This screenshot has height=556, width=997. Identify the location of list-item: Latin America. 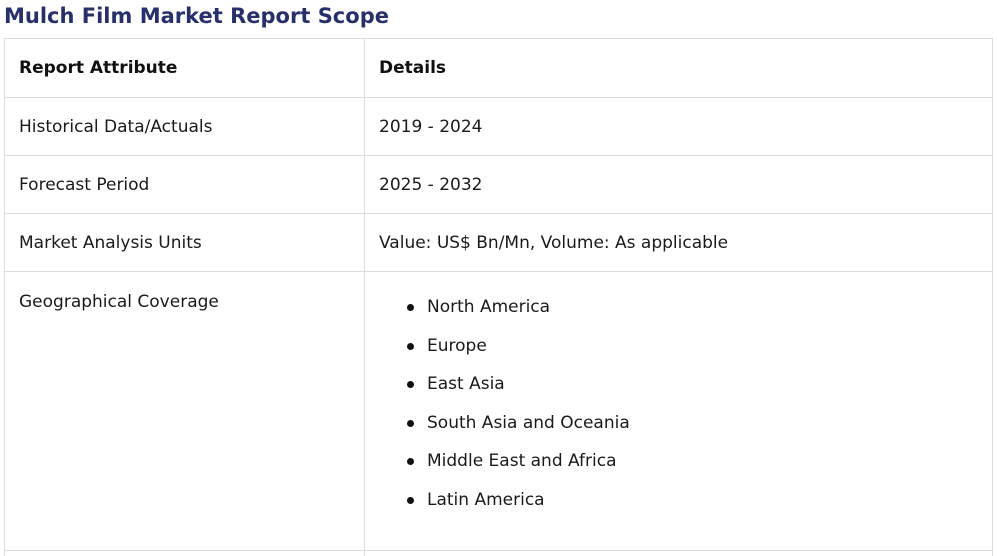
(692, 508).